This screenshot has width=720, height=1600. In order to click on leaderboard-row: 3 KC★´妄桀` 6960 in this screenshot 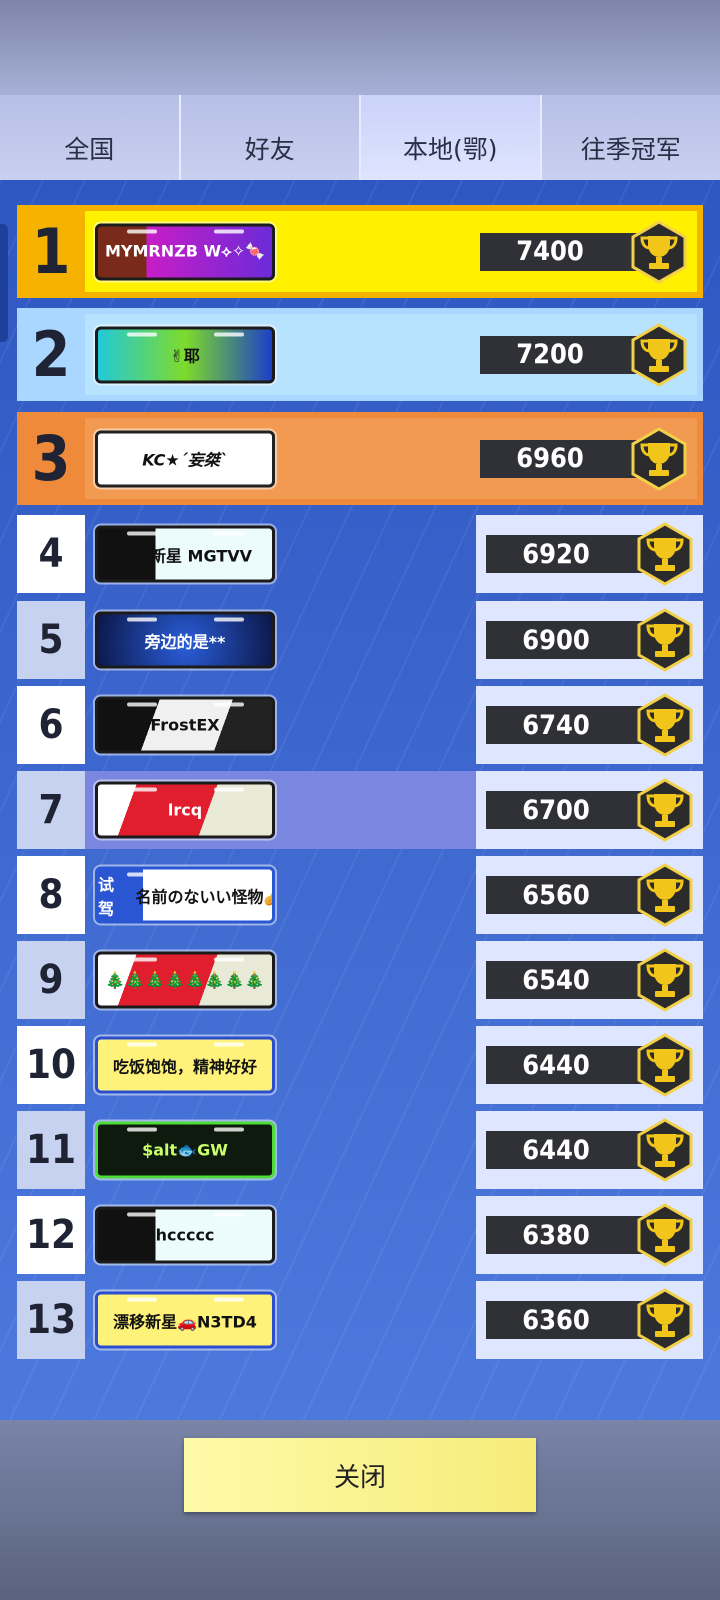, I will do `click(360, 458)`.